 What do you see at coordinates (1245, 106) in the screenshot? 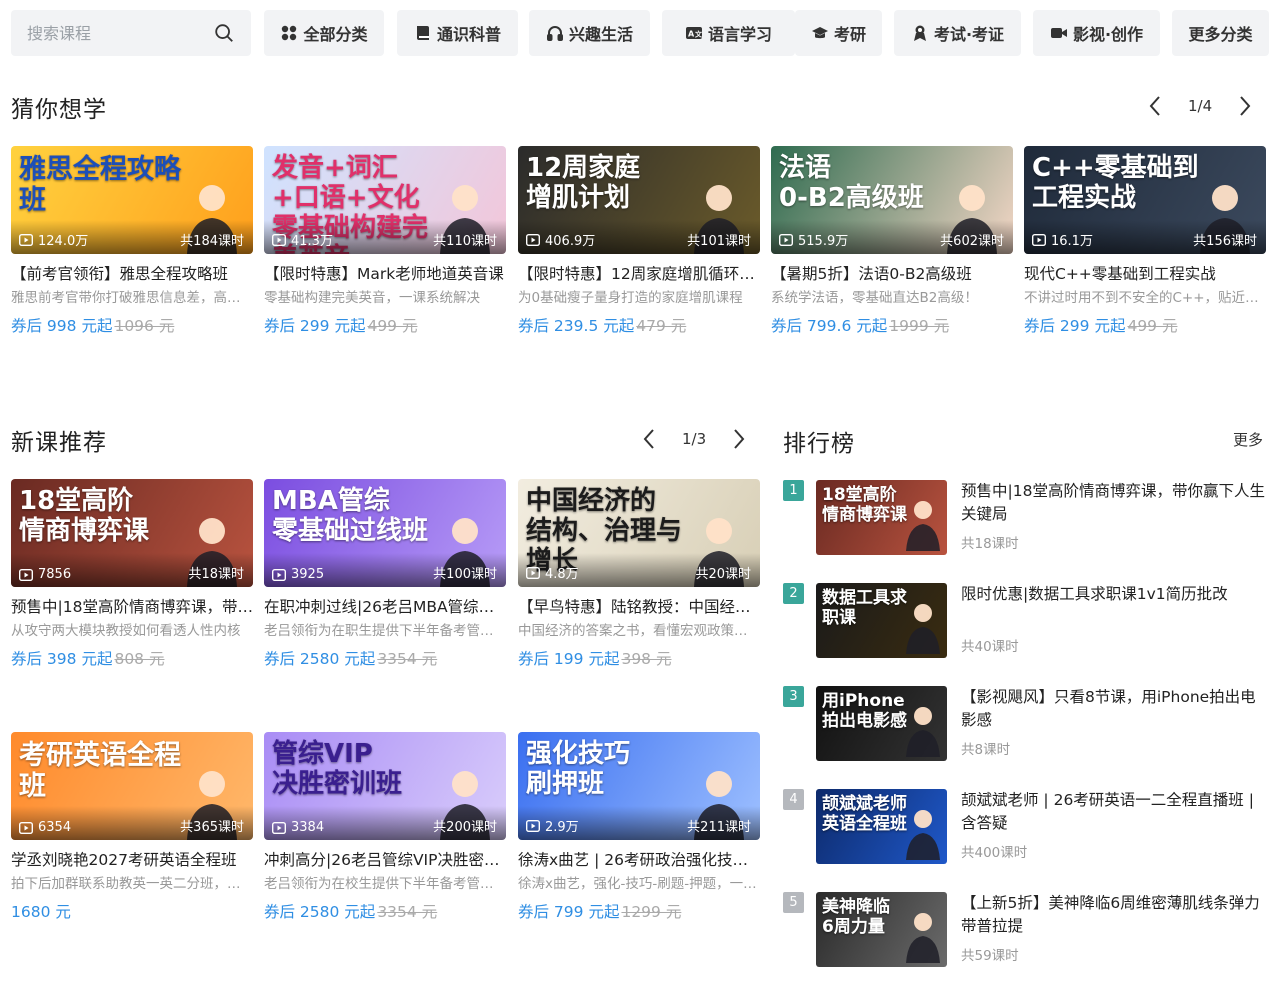
I see `guess-next-button` at bounding box center [1245, 106].